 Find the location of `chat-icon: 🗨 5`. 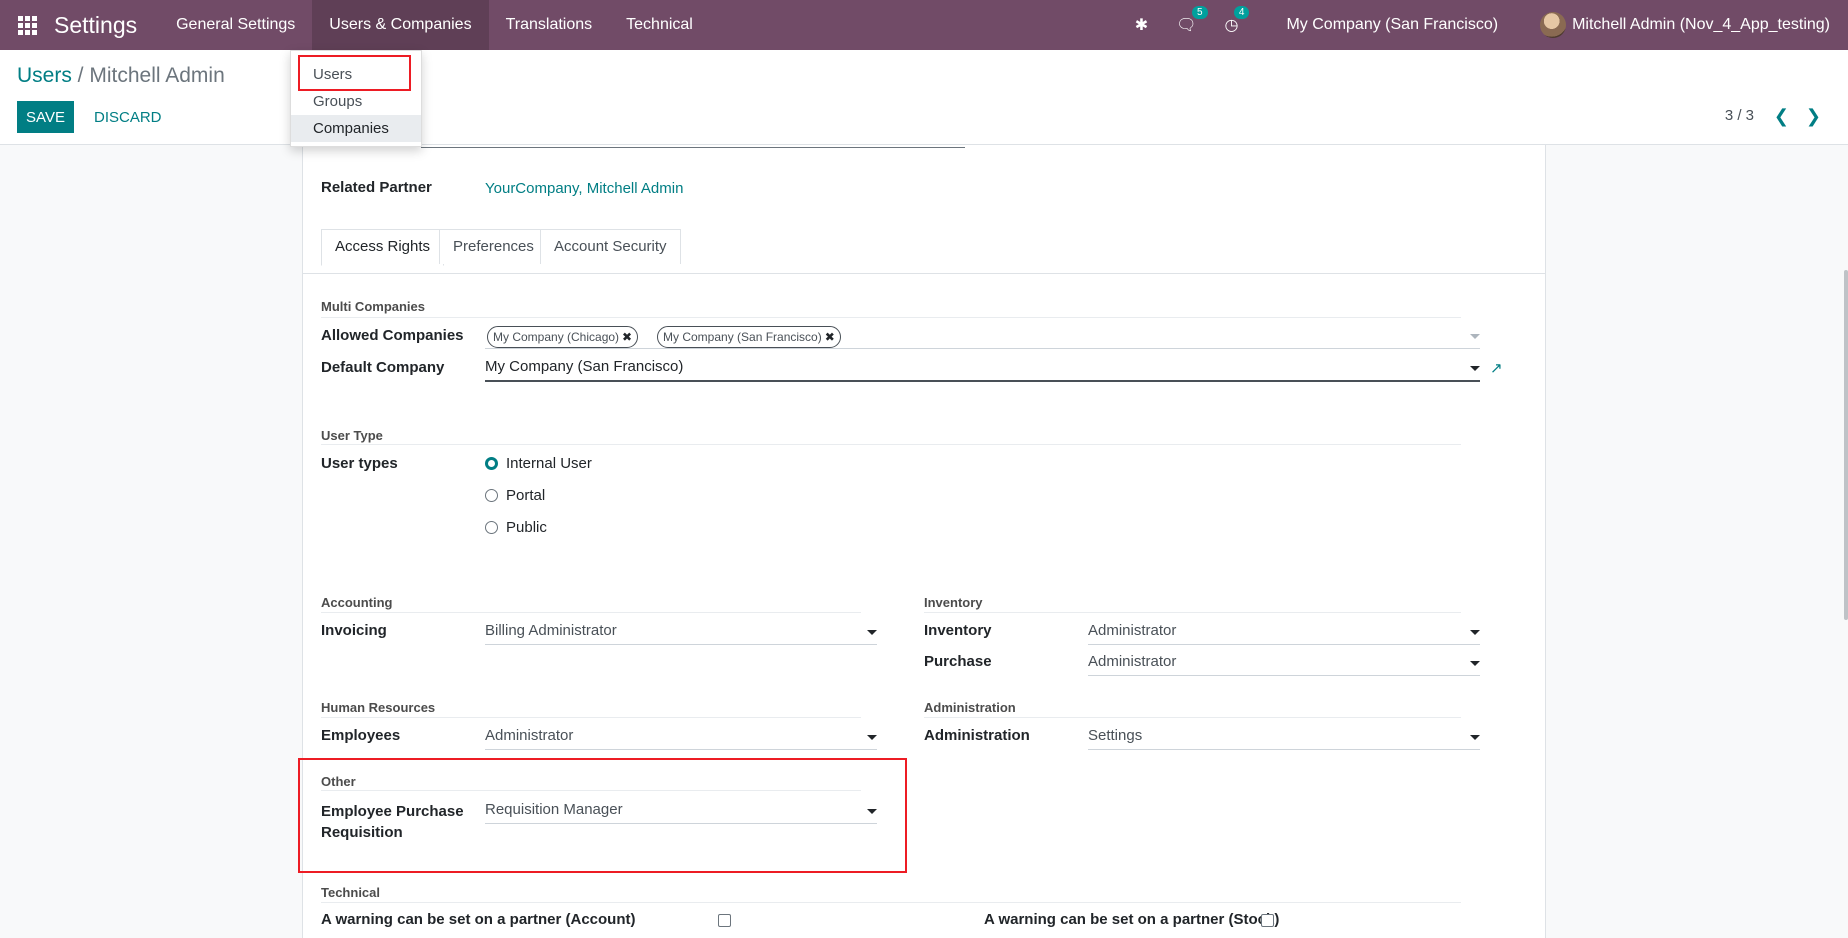

chat-icon: 🗨 5 is located at coordinates (1192, 20).